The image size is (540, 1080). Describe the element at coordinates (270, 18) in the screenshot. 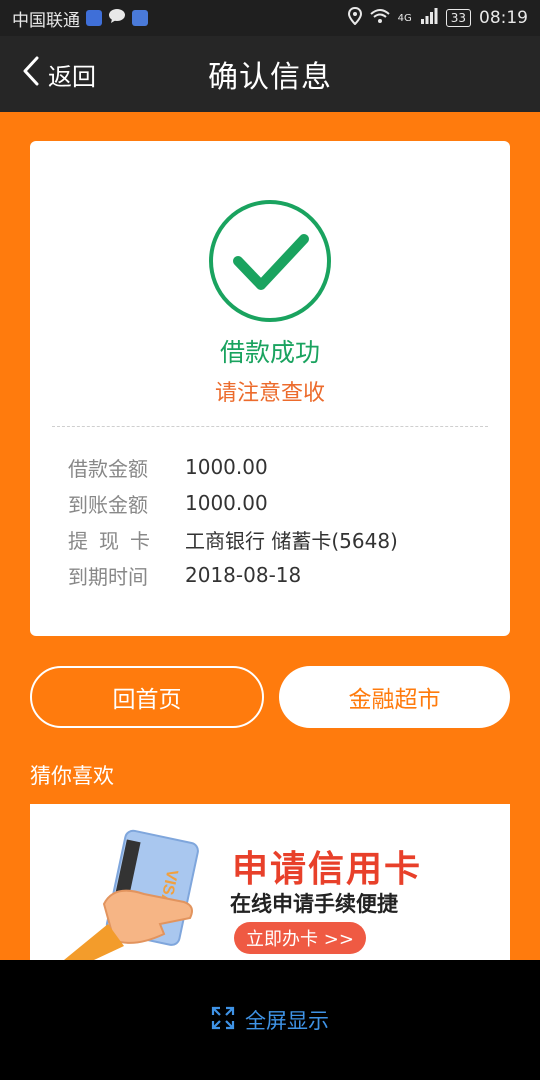

I see `status-bar: 中国联通 4G 33 08:19` at that location.